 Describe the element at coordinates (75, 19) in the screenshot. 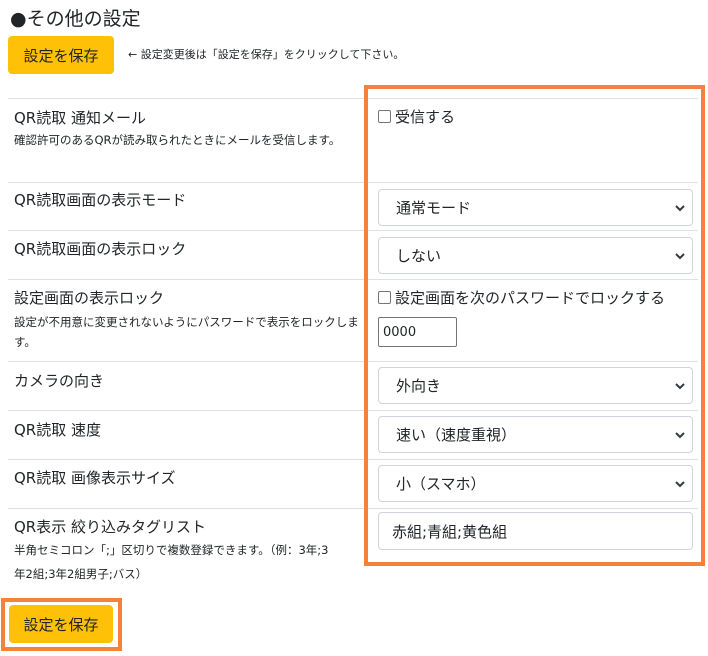

I see `section-title: ●その他の設定` at that location.